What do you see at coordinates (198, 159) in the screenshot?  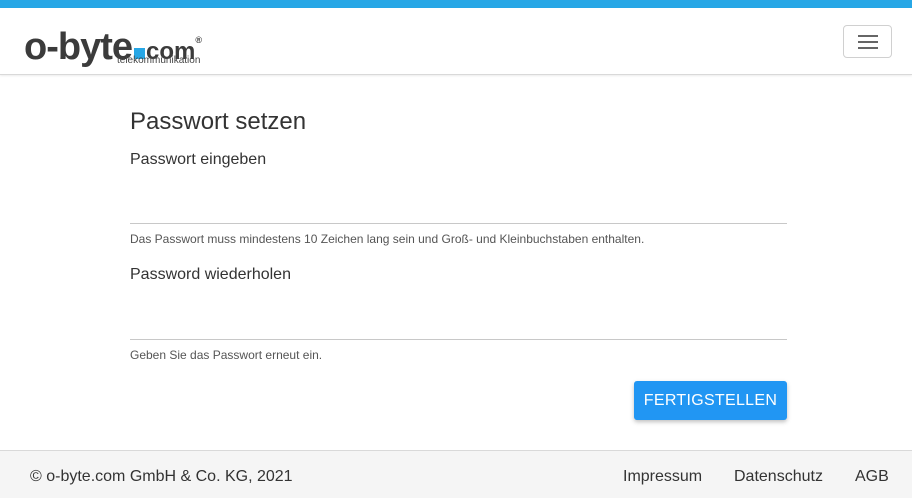 I see `password-label: Passwort eingeben` at bounding box center [198, 159].